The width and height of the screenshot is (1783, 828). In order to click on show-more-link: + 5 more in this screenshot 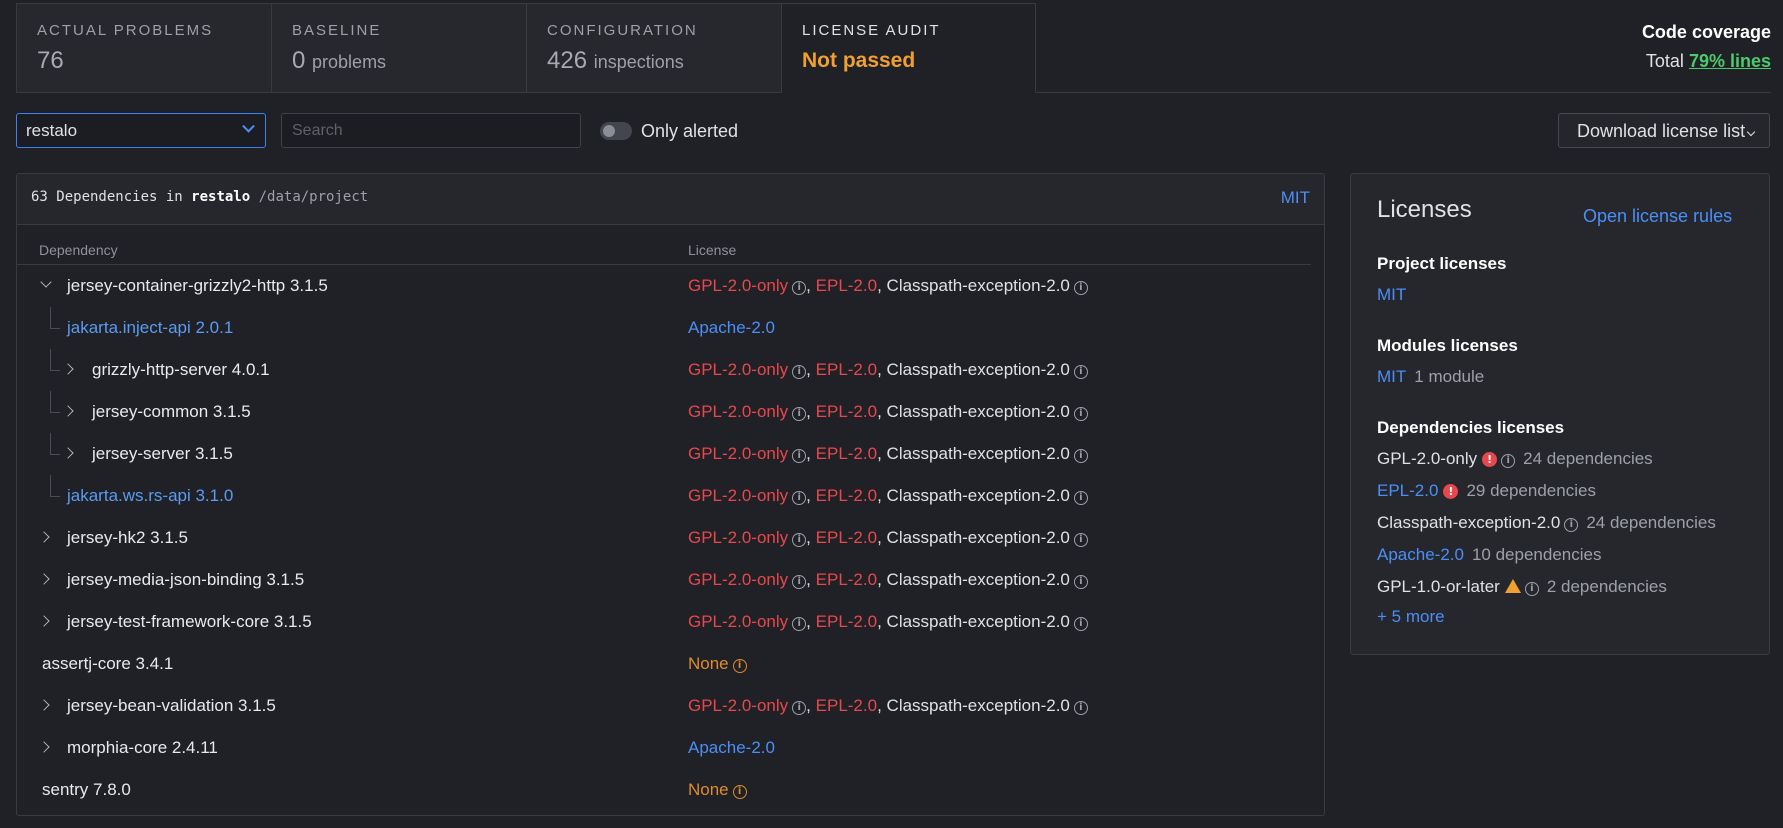, I will do `click(1560, 617)`.